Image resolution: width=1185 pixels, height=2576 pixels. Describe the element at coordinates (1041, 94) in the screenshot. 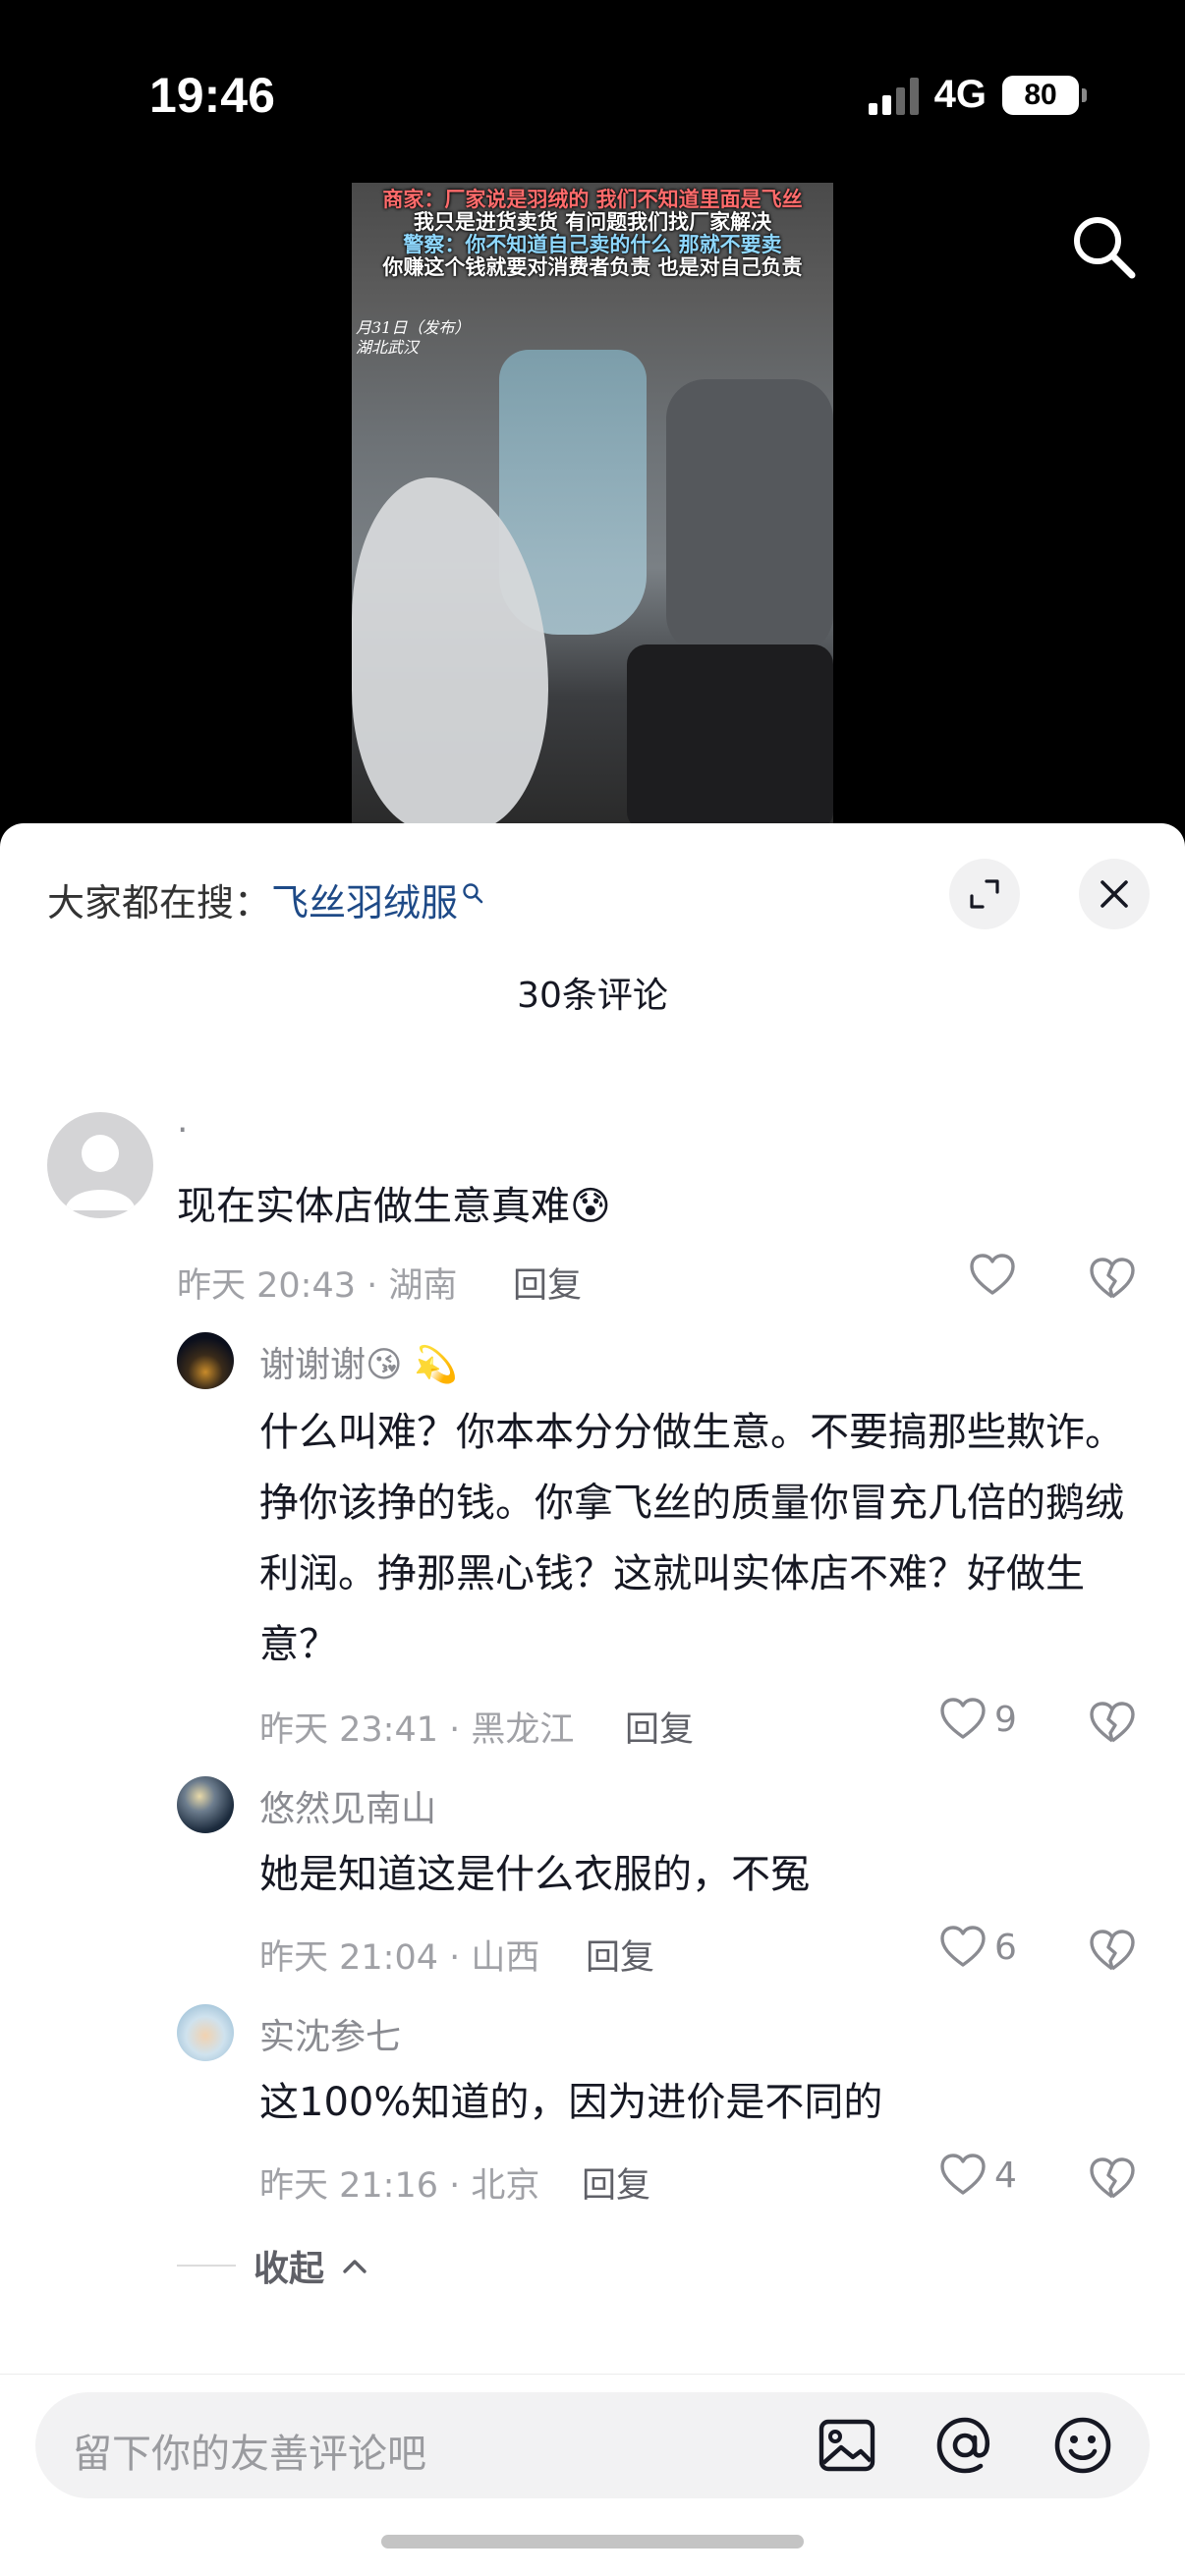

I see `battery-level: 80` at that location.